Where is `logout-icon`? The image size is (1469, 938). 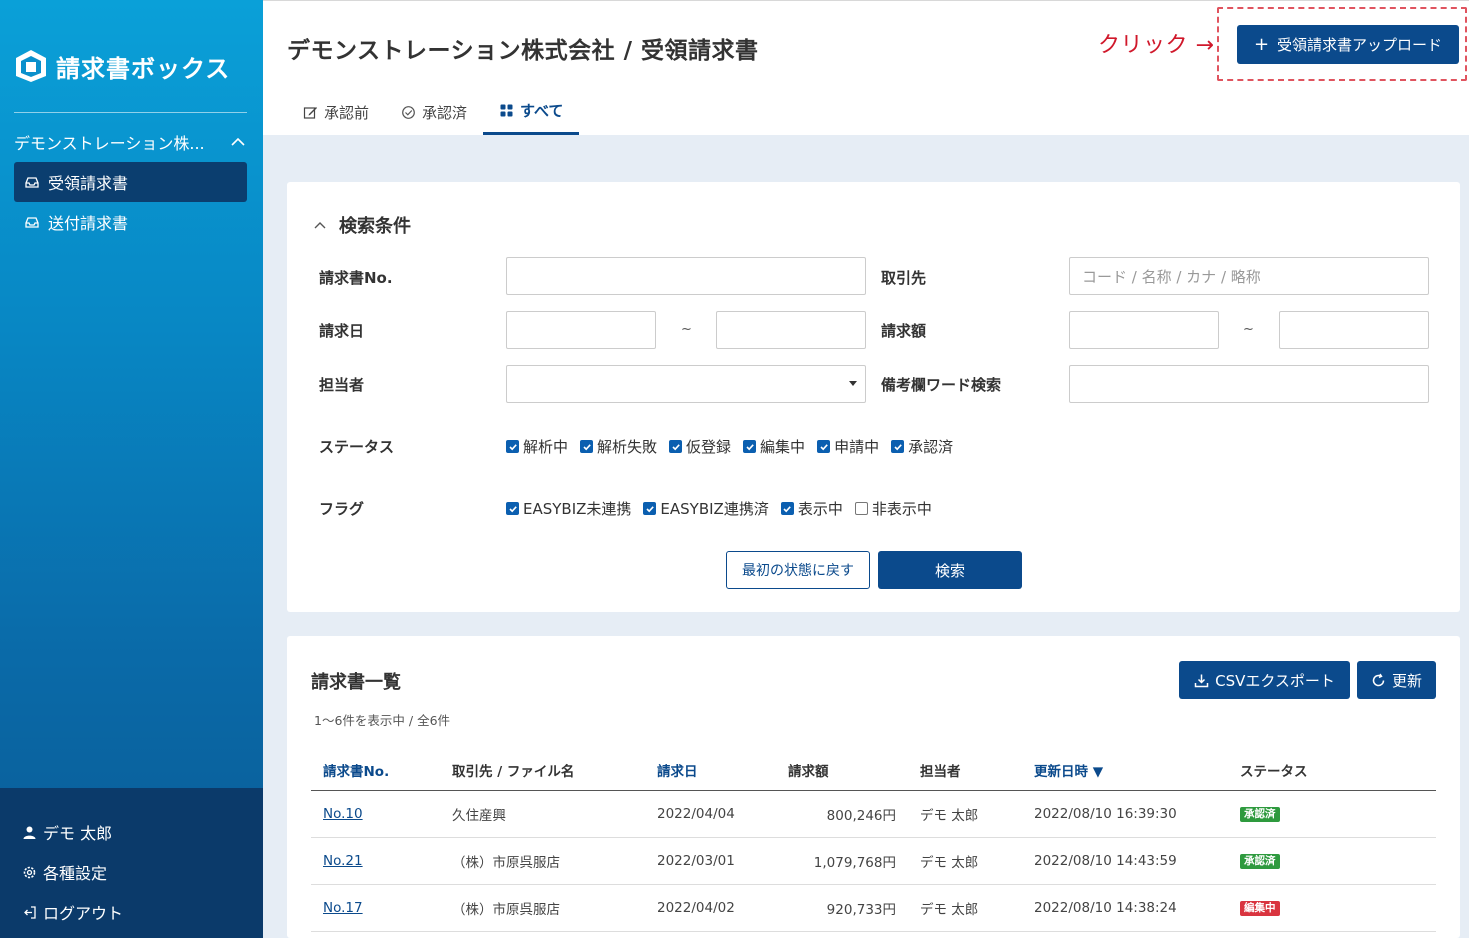
logout-icon is located at coordinates (30, 912).